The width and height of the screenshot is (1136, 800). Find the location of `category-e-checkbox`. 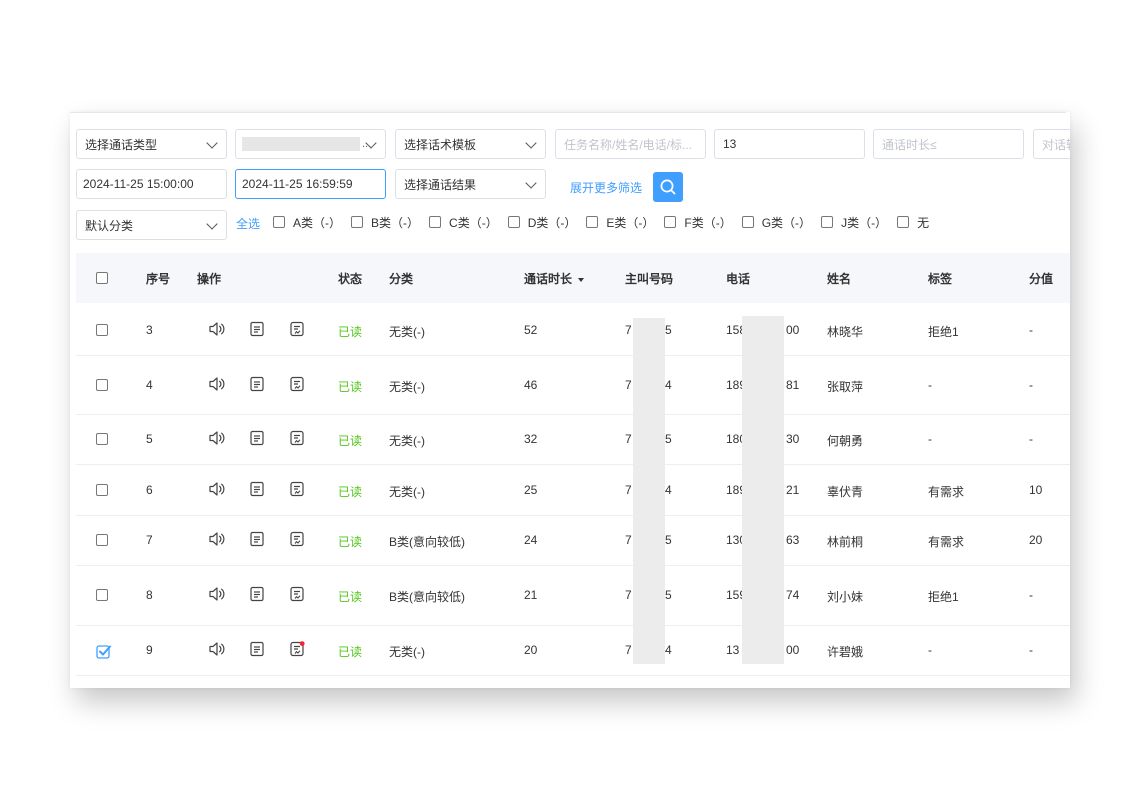

category-e-checkbox is located at coordinates (592, 222).